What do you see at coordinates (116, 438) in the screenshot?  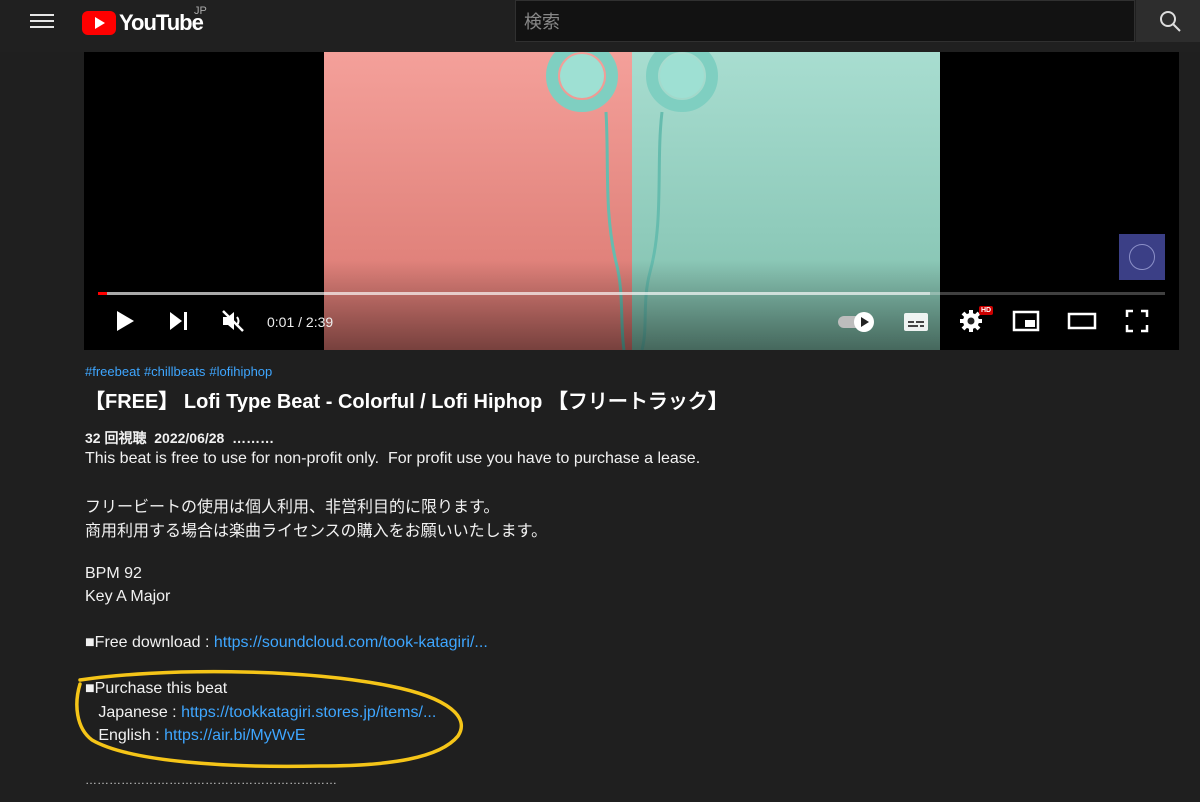 I see `view-count: 32 回視聴` at bounding box center [116, 438].